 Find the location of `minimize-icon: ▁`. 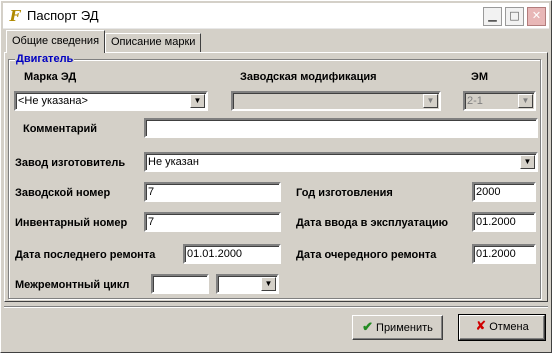

minimize-icon: ▁ is located at coordinates (492, 15).